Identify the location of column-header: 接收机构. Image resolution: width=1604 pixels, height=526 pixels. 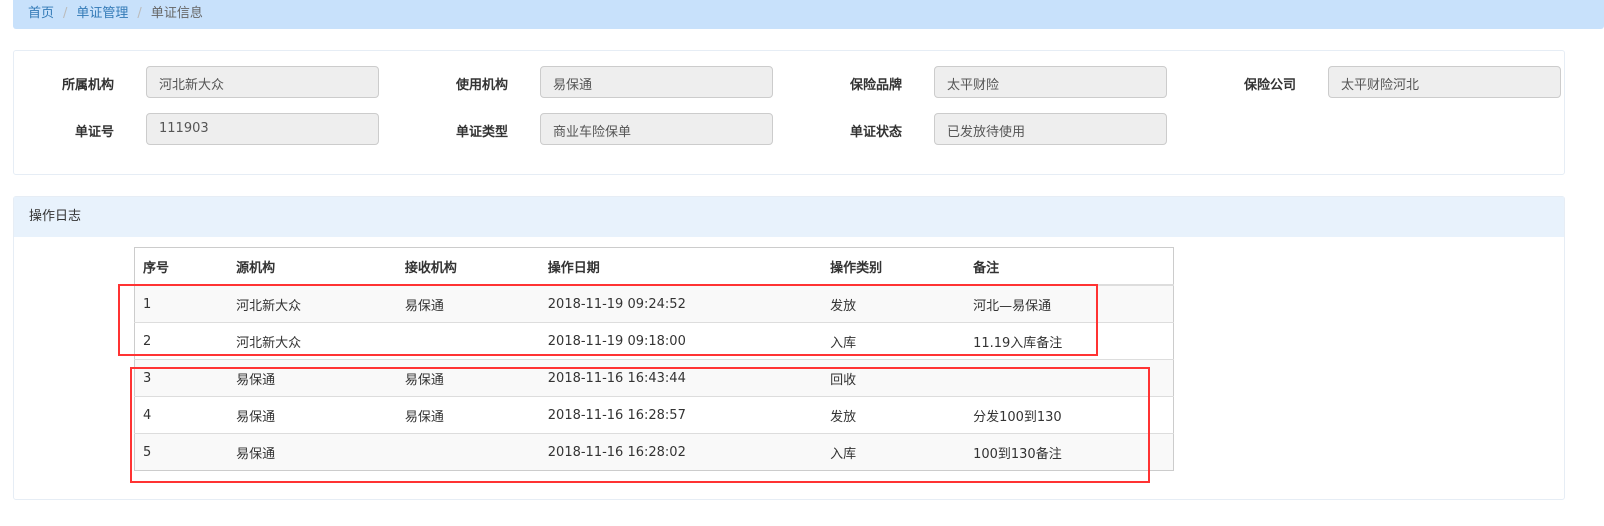
(468, 266).